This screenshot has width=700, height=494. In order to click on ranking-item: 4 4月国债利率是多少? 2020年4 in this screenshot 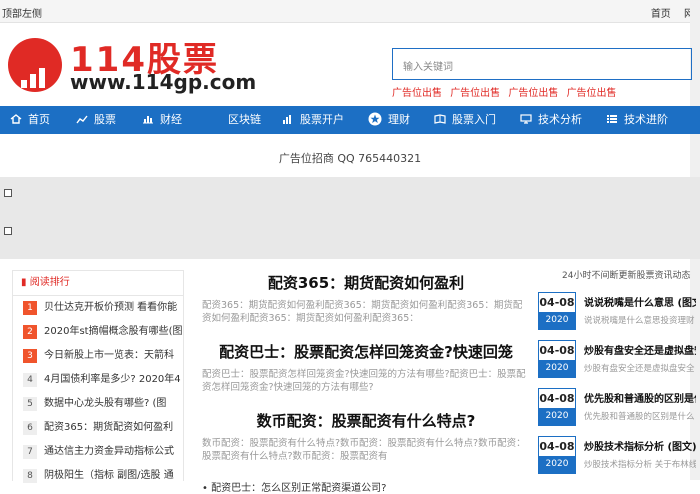, I will do `click(98, 380)`.